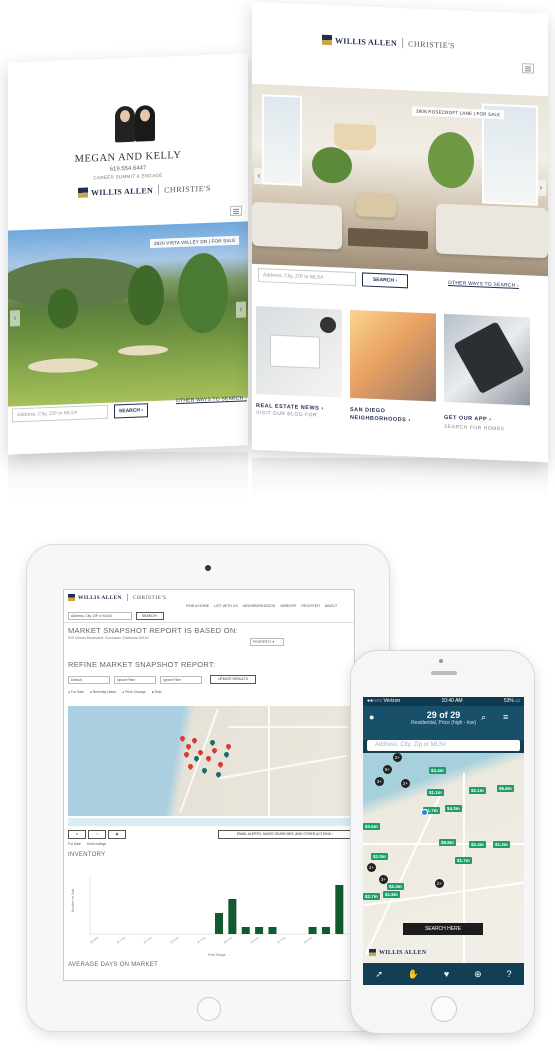 This screenshot has height=1051, width=555. What do you see at coordinates (201, 940) in the screenshot?
I see `x-tick-label: $4-4.5m` at bounding box center [201, 940].